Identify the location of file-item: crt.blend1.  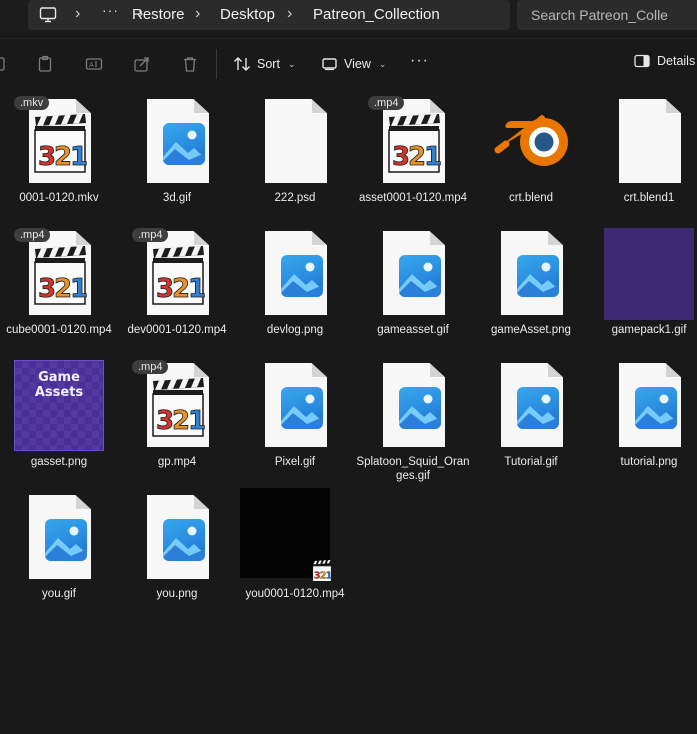
(643, 155).